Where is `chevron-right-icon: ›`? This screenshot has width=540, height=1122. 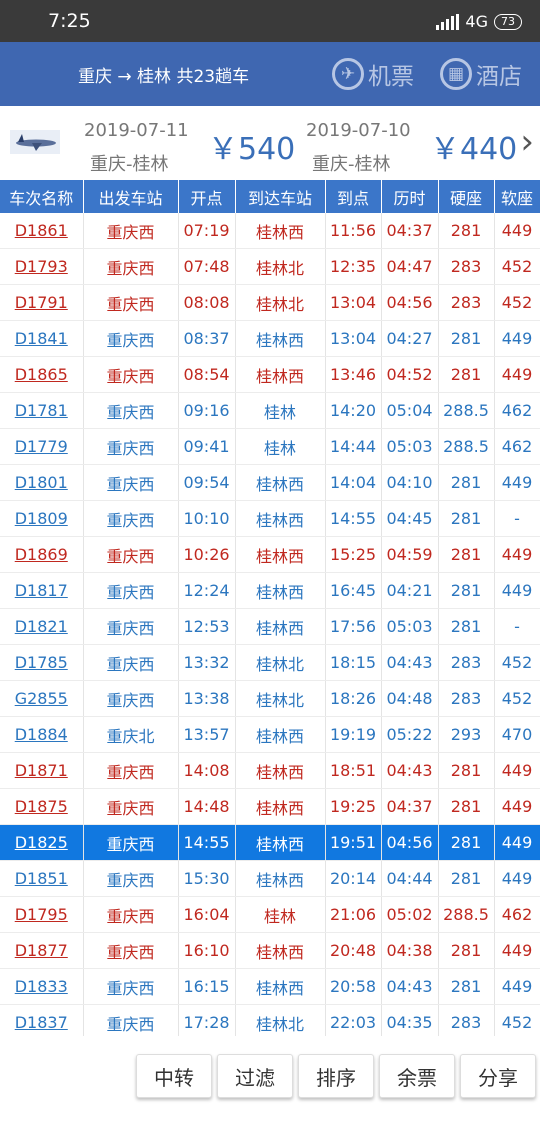 chevron-right-icon: › is located at coordinates (527, 142).